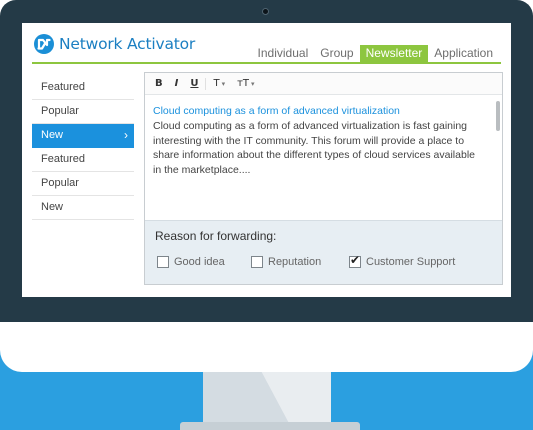 This screenshot has height=430, width=533. What do you see at coordinates (159, 84) in the screenshot?
I see `bold-button: B` at bounding box center [159, 84].